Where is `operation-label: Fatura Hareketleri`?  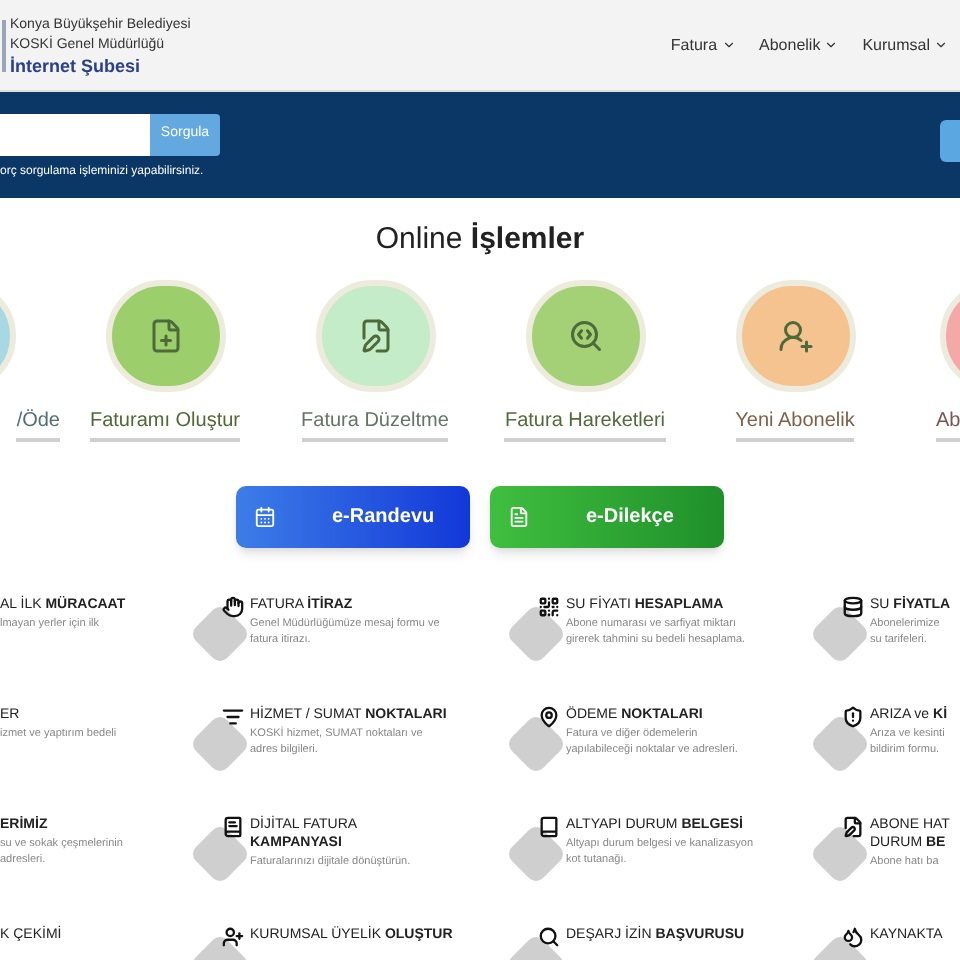
operation-label: Fatura Hareketleri is located at coordinates (585, 423).